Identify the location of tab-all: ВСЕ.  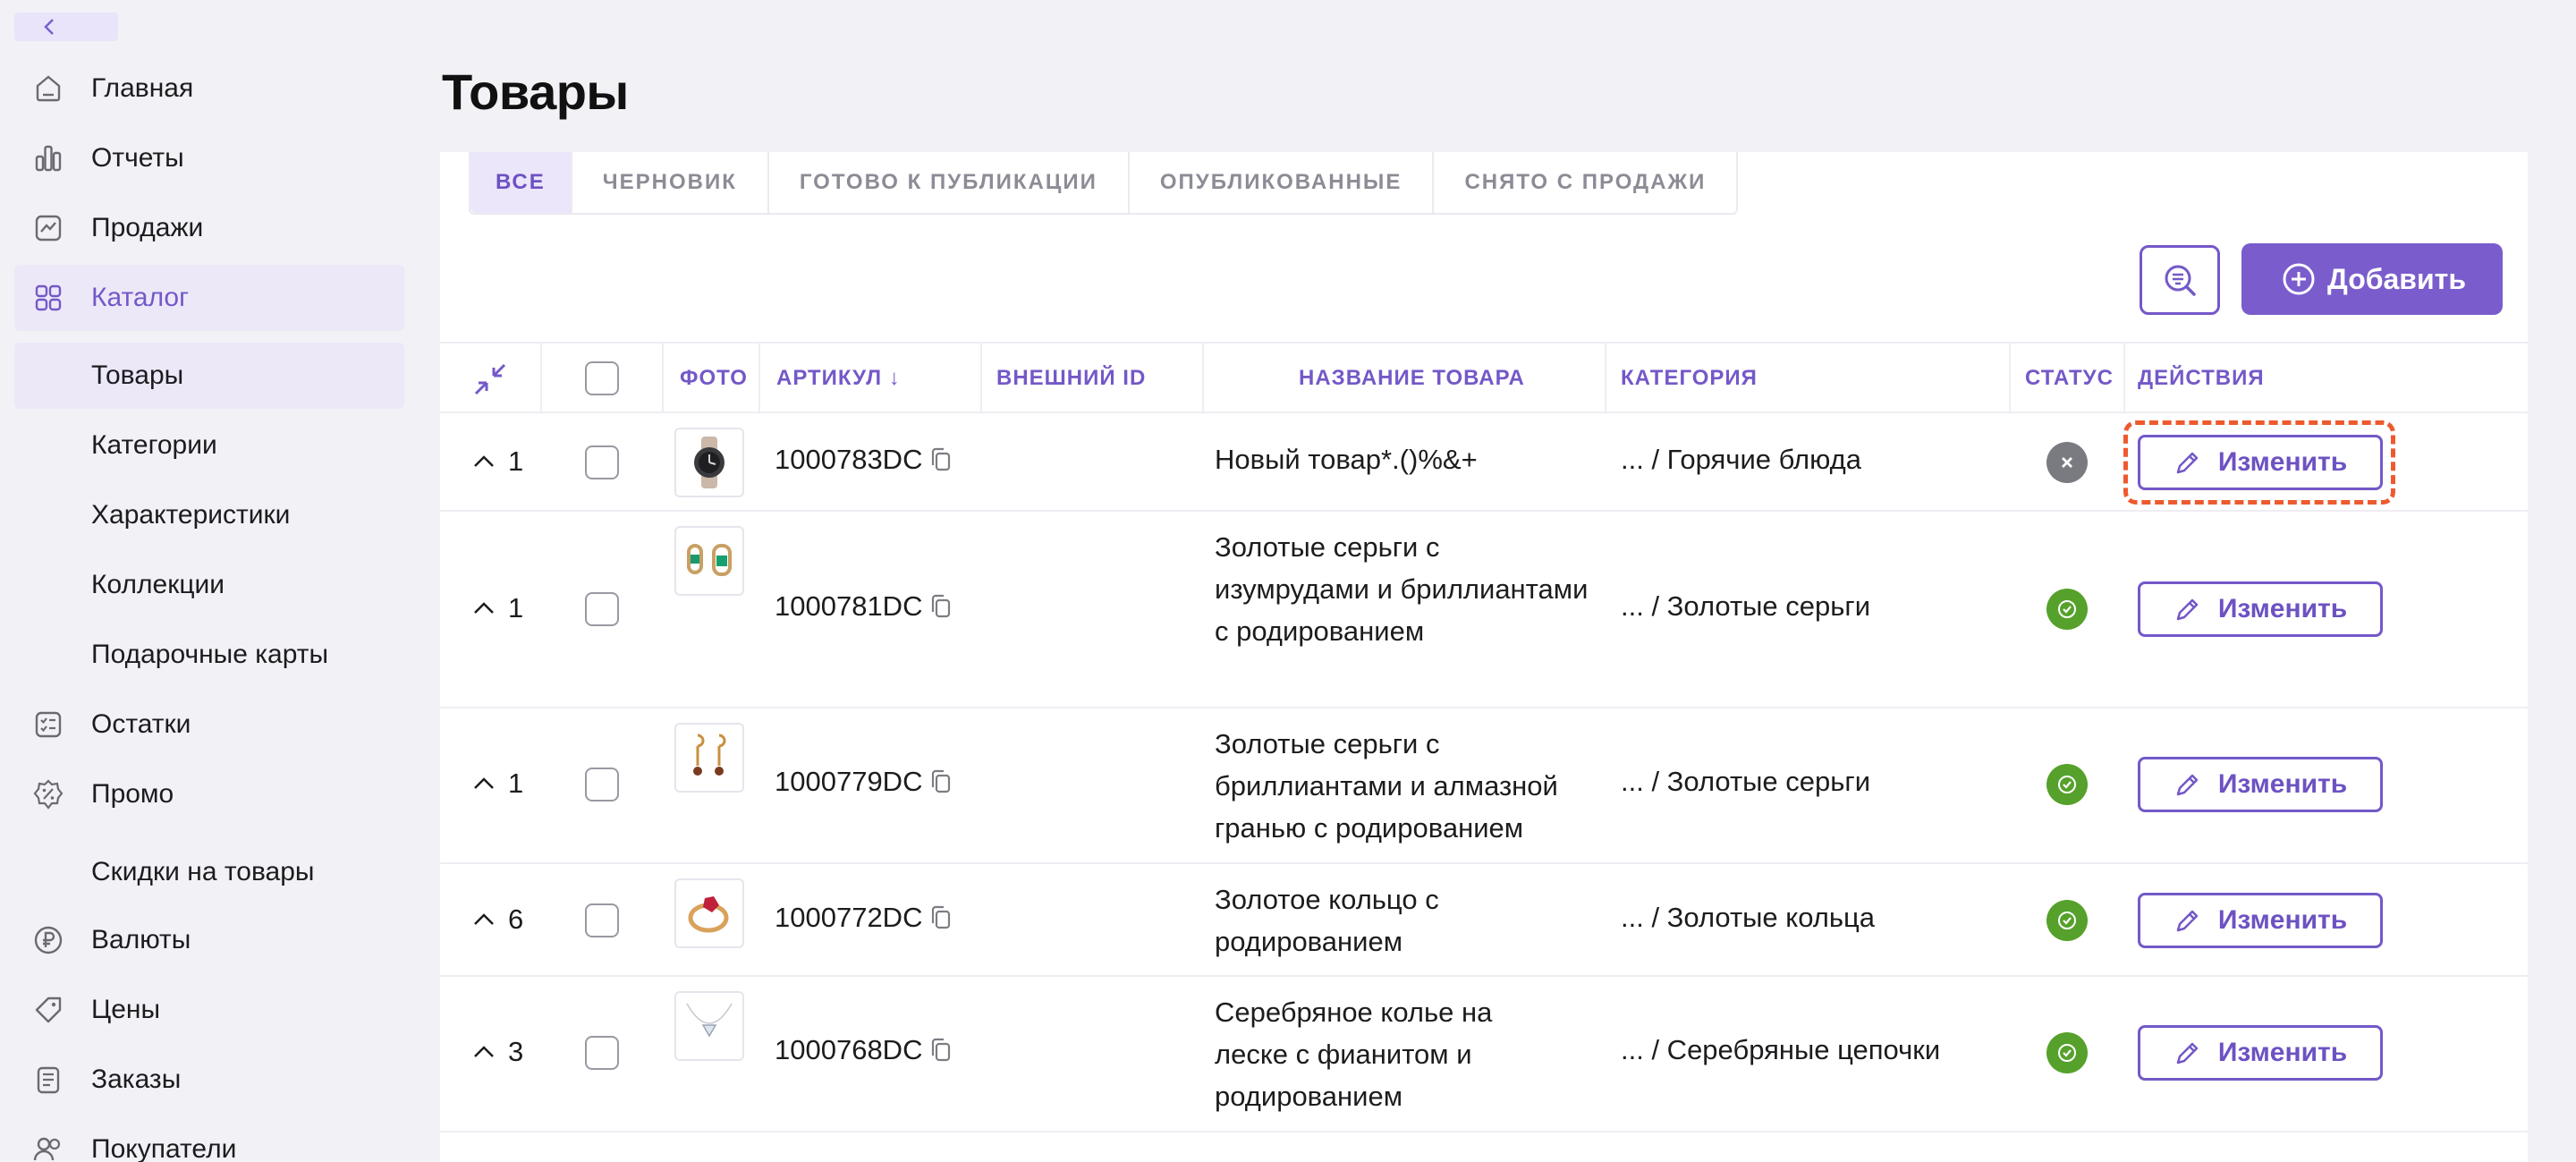
(521, 183).